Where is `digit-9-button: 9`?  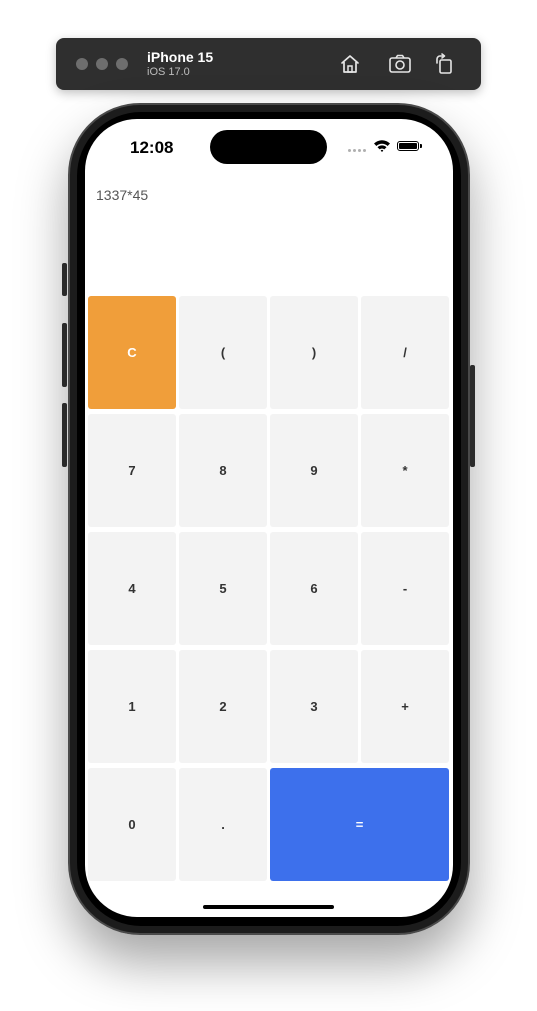
digit-9-button: 9 is located at coordinates (314, 470).